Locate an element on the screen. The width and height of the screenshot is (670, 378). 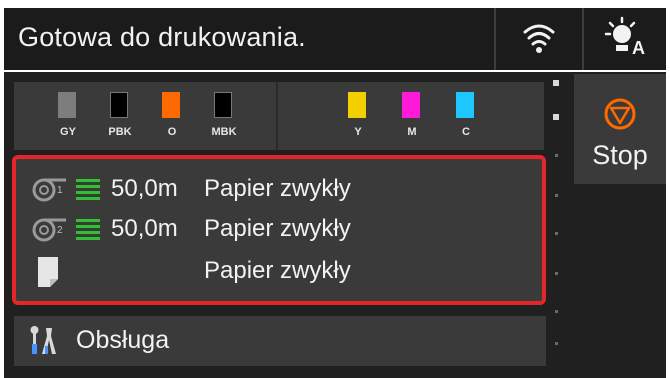
ink-label: PBK is located at coordinates (120, 132).